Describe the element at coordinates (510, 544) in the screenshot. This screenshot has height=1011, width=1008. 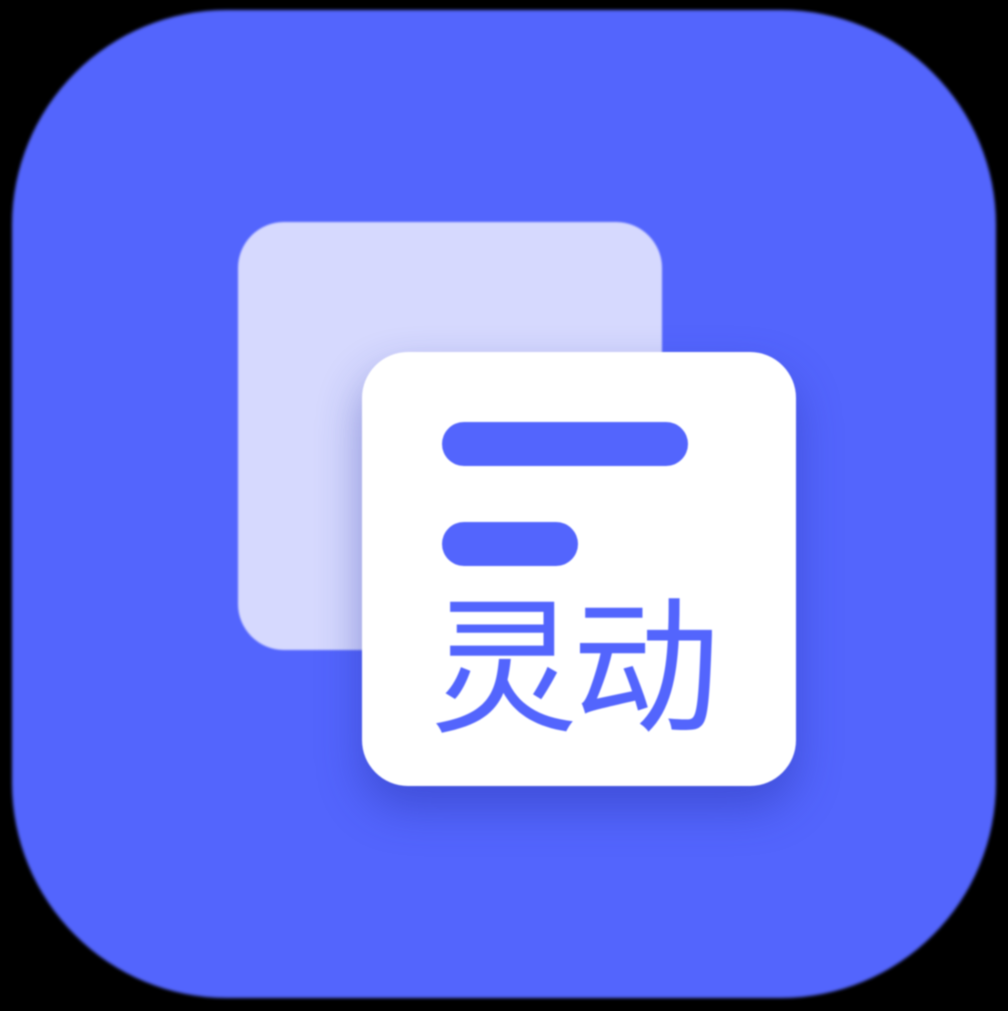
I see `short-line-bar` at that location.